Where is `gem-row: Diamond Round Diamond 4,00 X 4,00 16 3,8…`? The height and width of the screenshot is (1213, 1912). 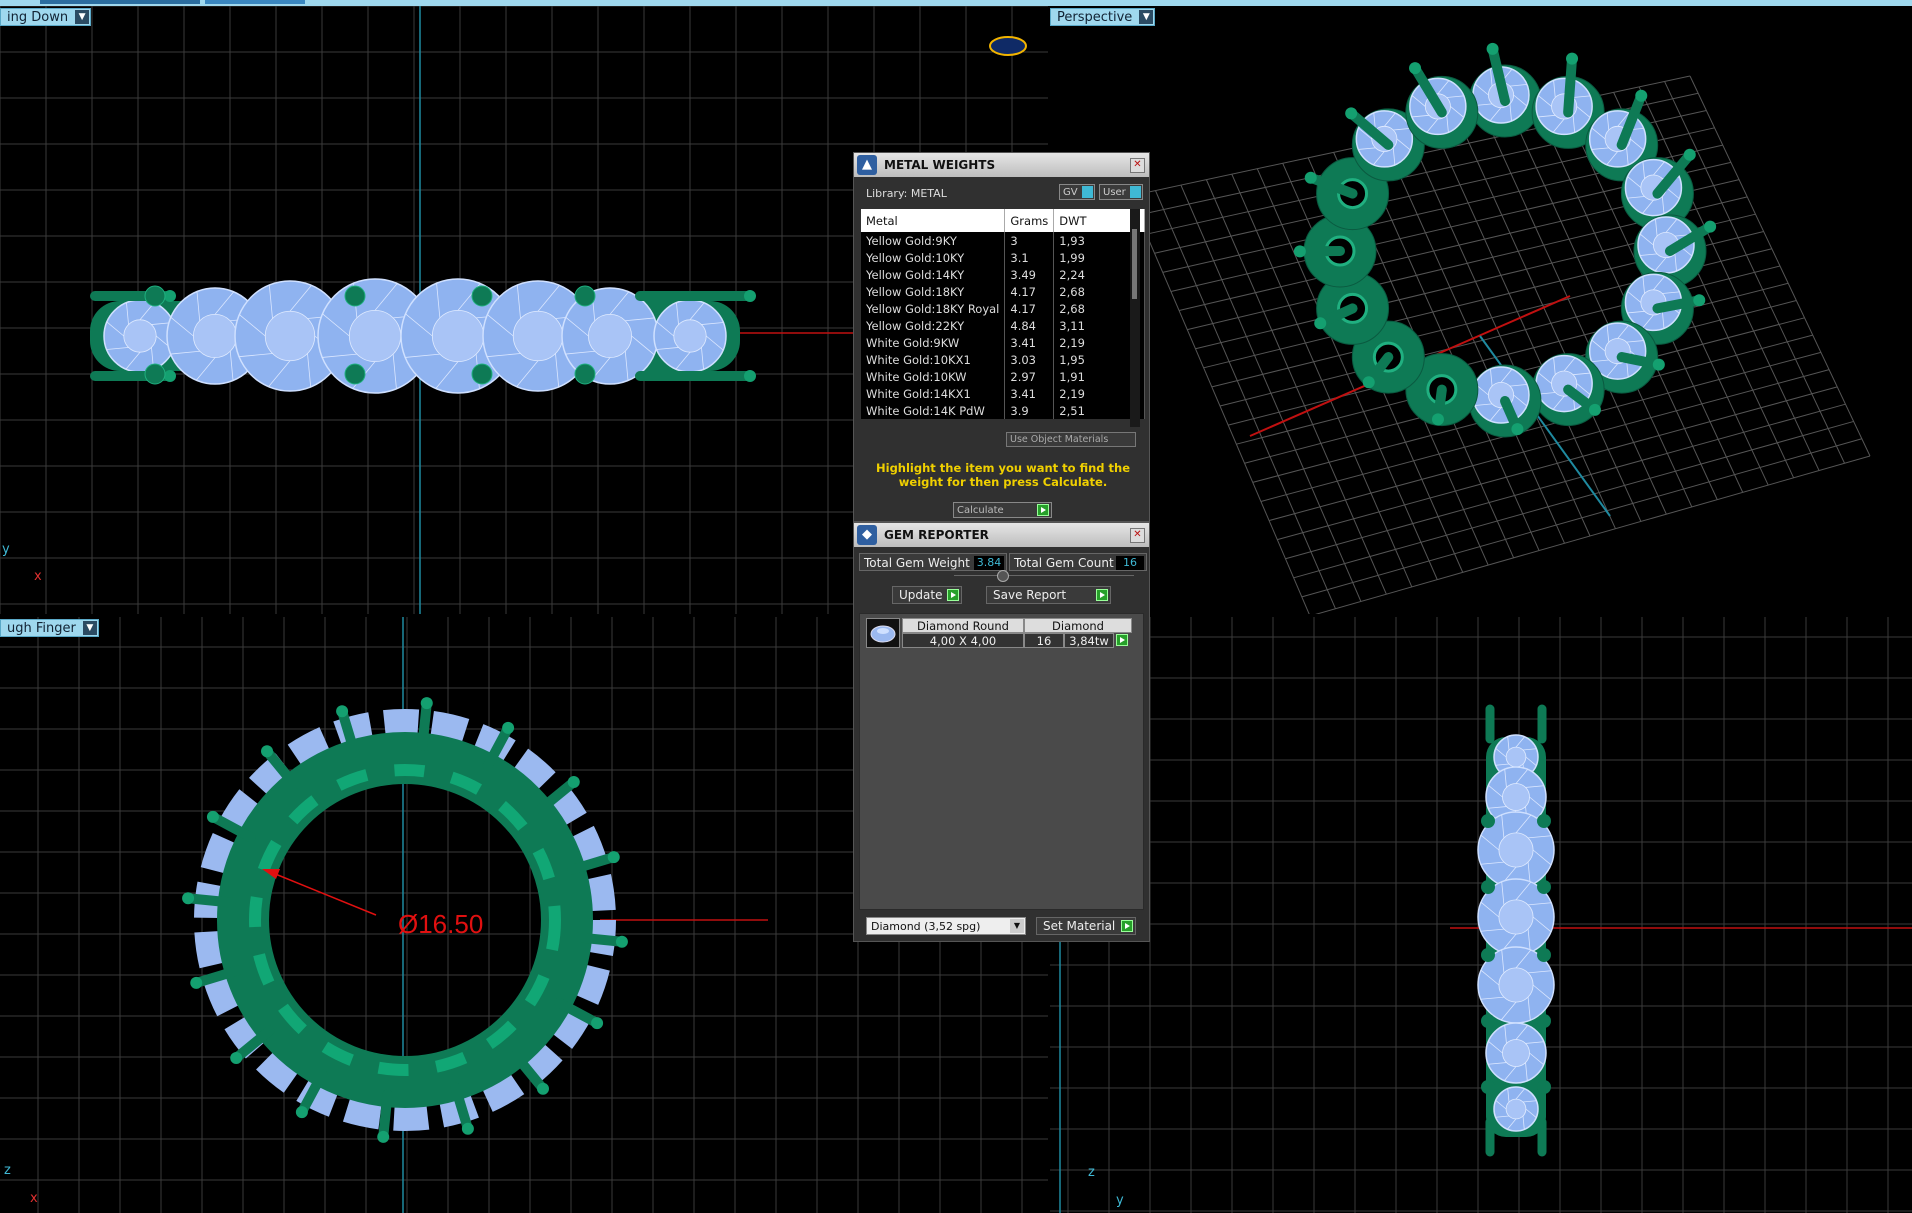 gem-row: Diamond Round Diamond 4,00 X 4,00 16 3,8… is located at coordinates (999, 633).